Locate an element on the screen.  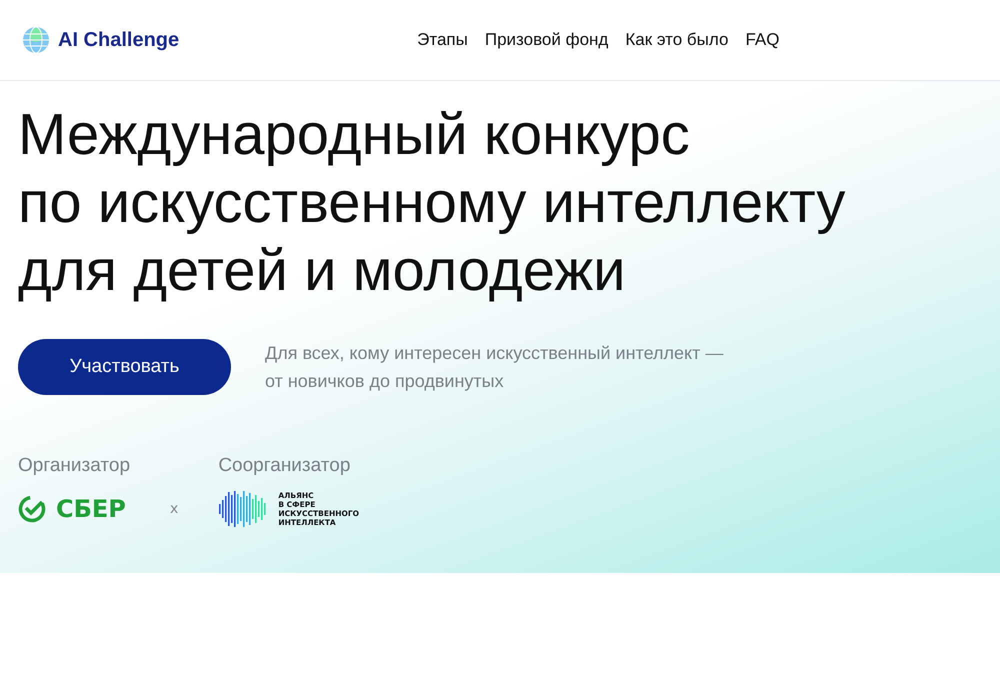
nav-link: Призовой фонд is located at coordinates (546, 40).